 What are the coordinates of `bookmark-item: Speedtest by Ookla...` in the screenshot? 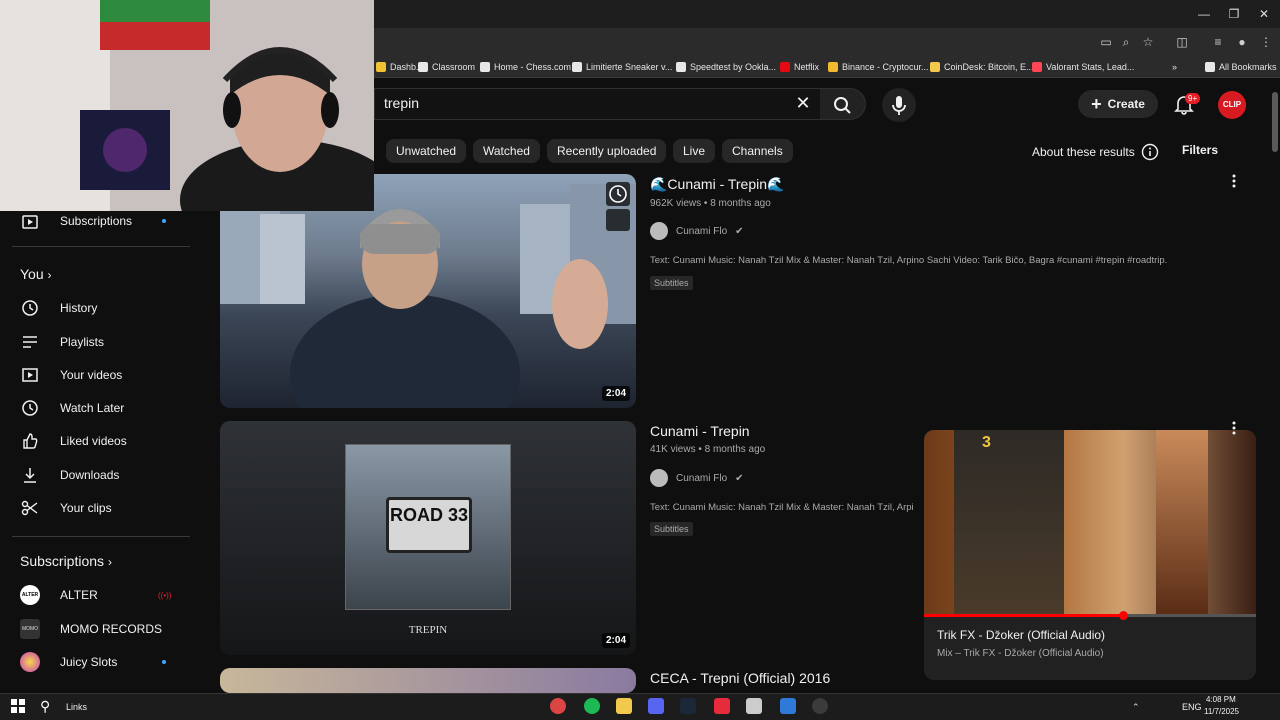 It's located at (726, 67).